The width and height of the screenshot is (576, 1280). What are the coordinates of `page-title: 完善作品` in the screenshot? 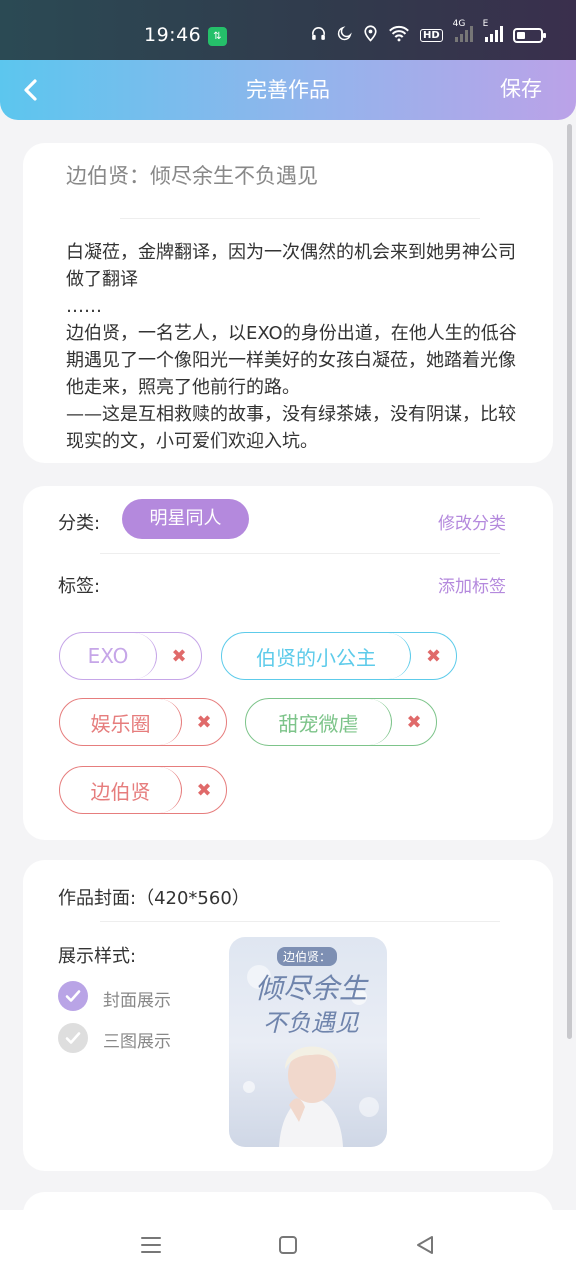 It's located at (288, 90).